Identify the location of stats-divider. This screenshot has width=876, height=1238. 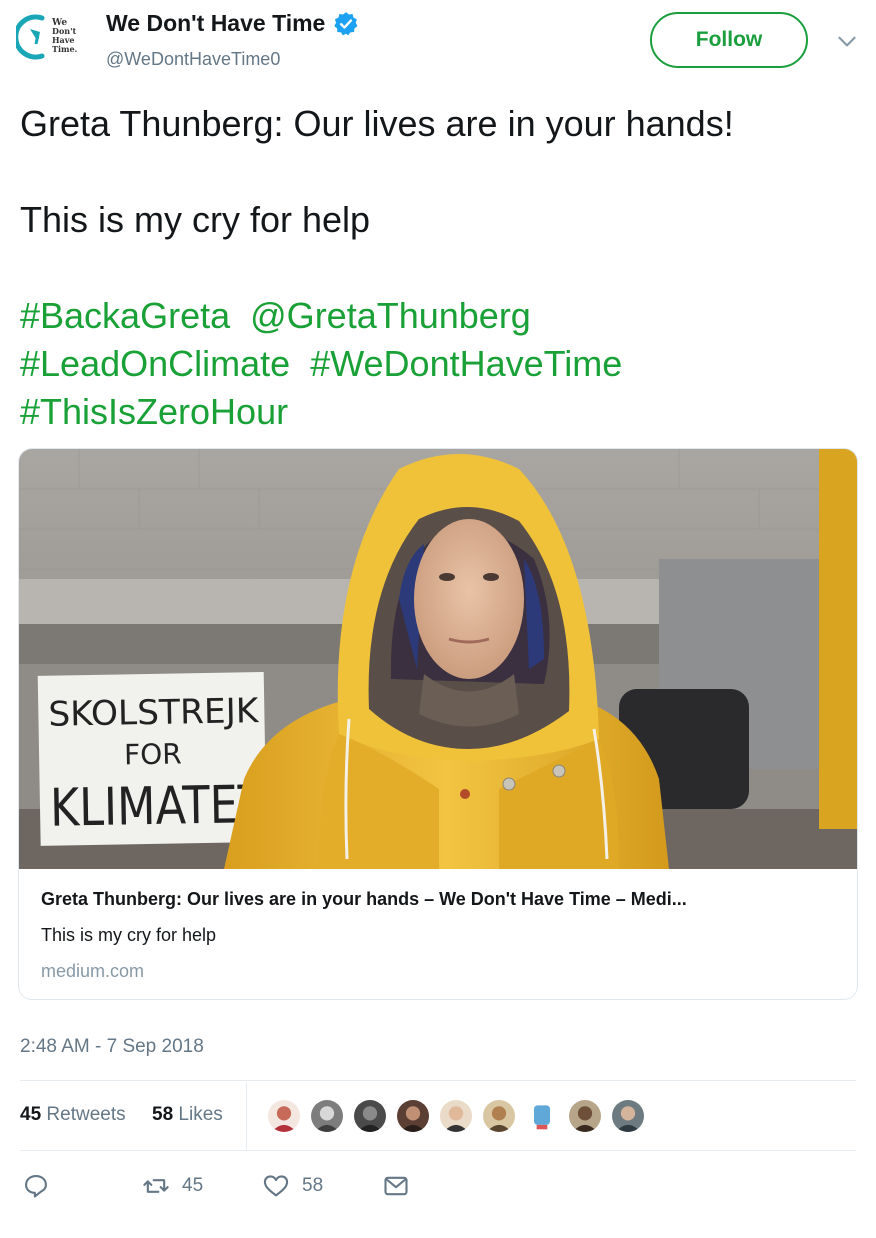
(246, 1116).